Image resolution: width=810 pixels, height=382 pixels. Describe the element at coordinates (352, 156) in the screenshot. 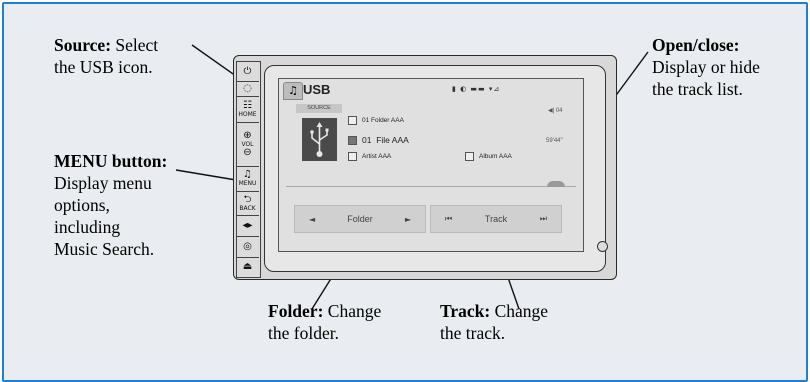

I see `artist-icon` at that location.